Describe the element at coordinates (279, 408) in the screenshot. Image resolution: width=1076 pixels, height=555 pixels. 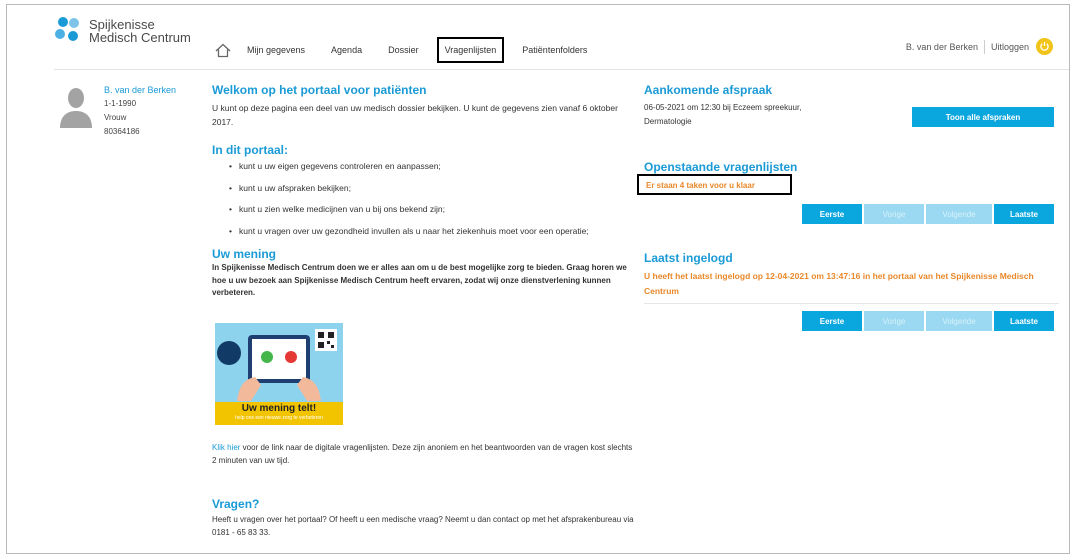
I see `promo-title: Uw mening telt!` at that location.